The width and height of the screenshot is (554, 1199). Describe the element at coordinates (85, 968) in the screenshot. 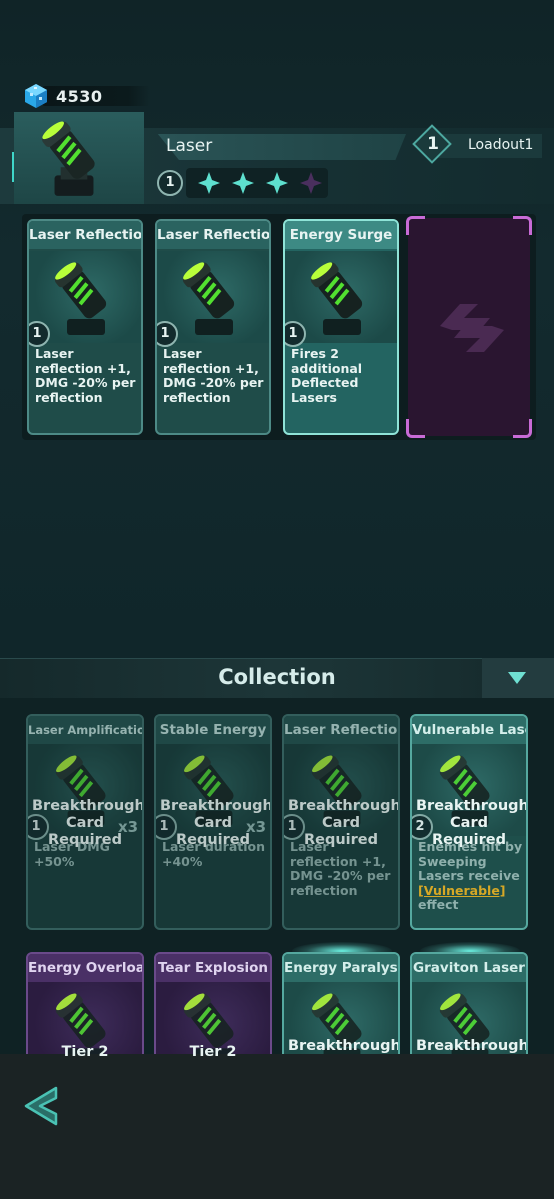

I see `card-title: Energy Overload` at that location.